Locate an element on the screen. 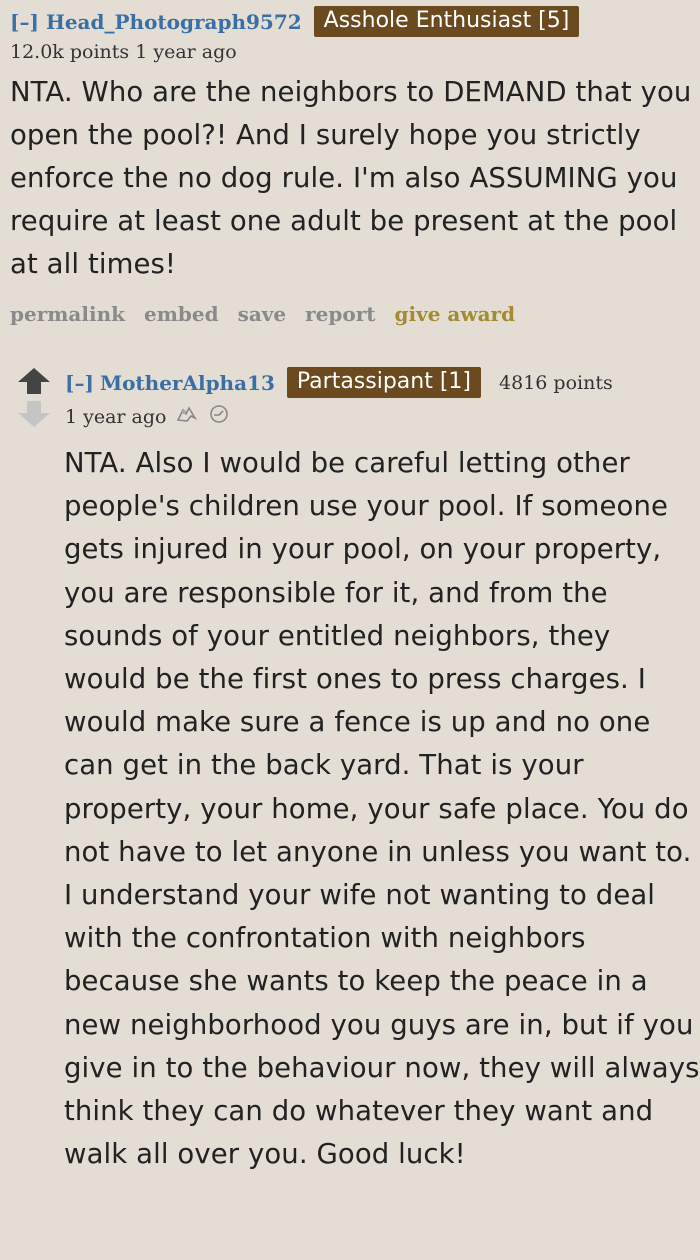  score: 12.0k points is located at coordinates (70, 52).